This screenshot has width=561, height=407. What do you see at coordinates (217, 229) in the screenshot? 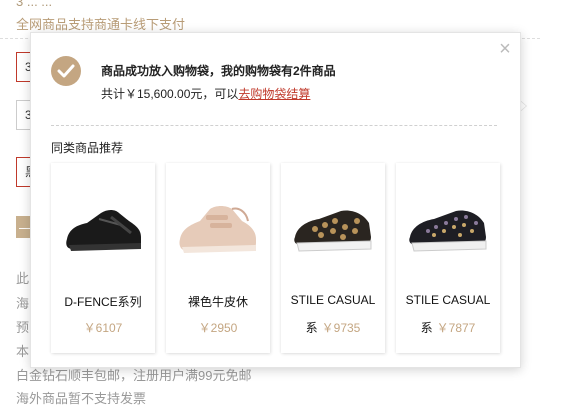
I see `nude-sneaker-image` at bounding box center [217, 229].